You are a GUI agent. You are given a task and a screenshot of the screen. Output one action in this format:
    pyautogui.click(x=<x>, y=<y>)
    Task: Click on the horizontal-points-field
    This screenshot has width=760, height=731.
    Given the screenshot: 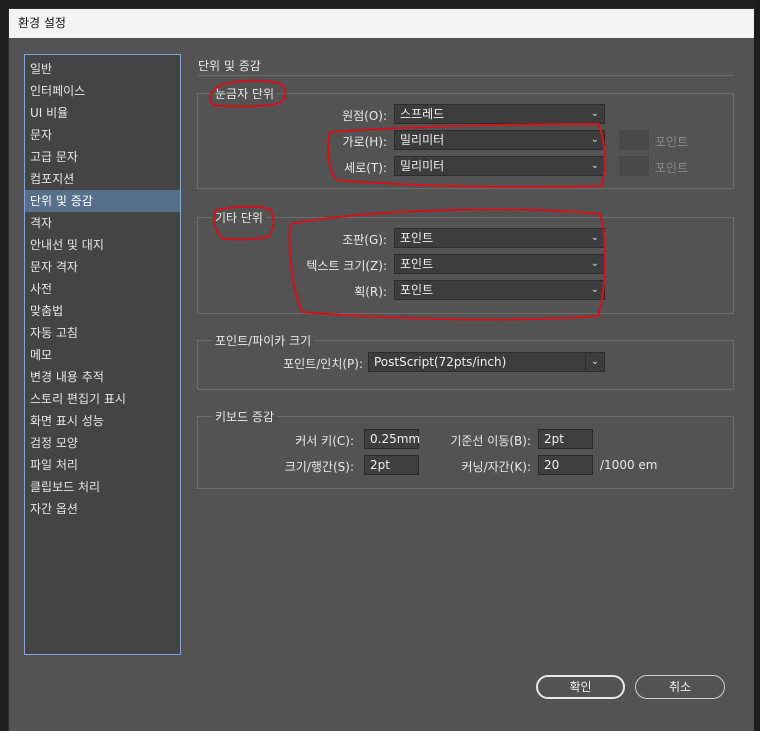 What is the action you would take?
    pyautogui.click(x=634, y=140)
    